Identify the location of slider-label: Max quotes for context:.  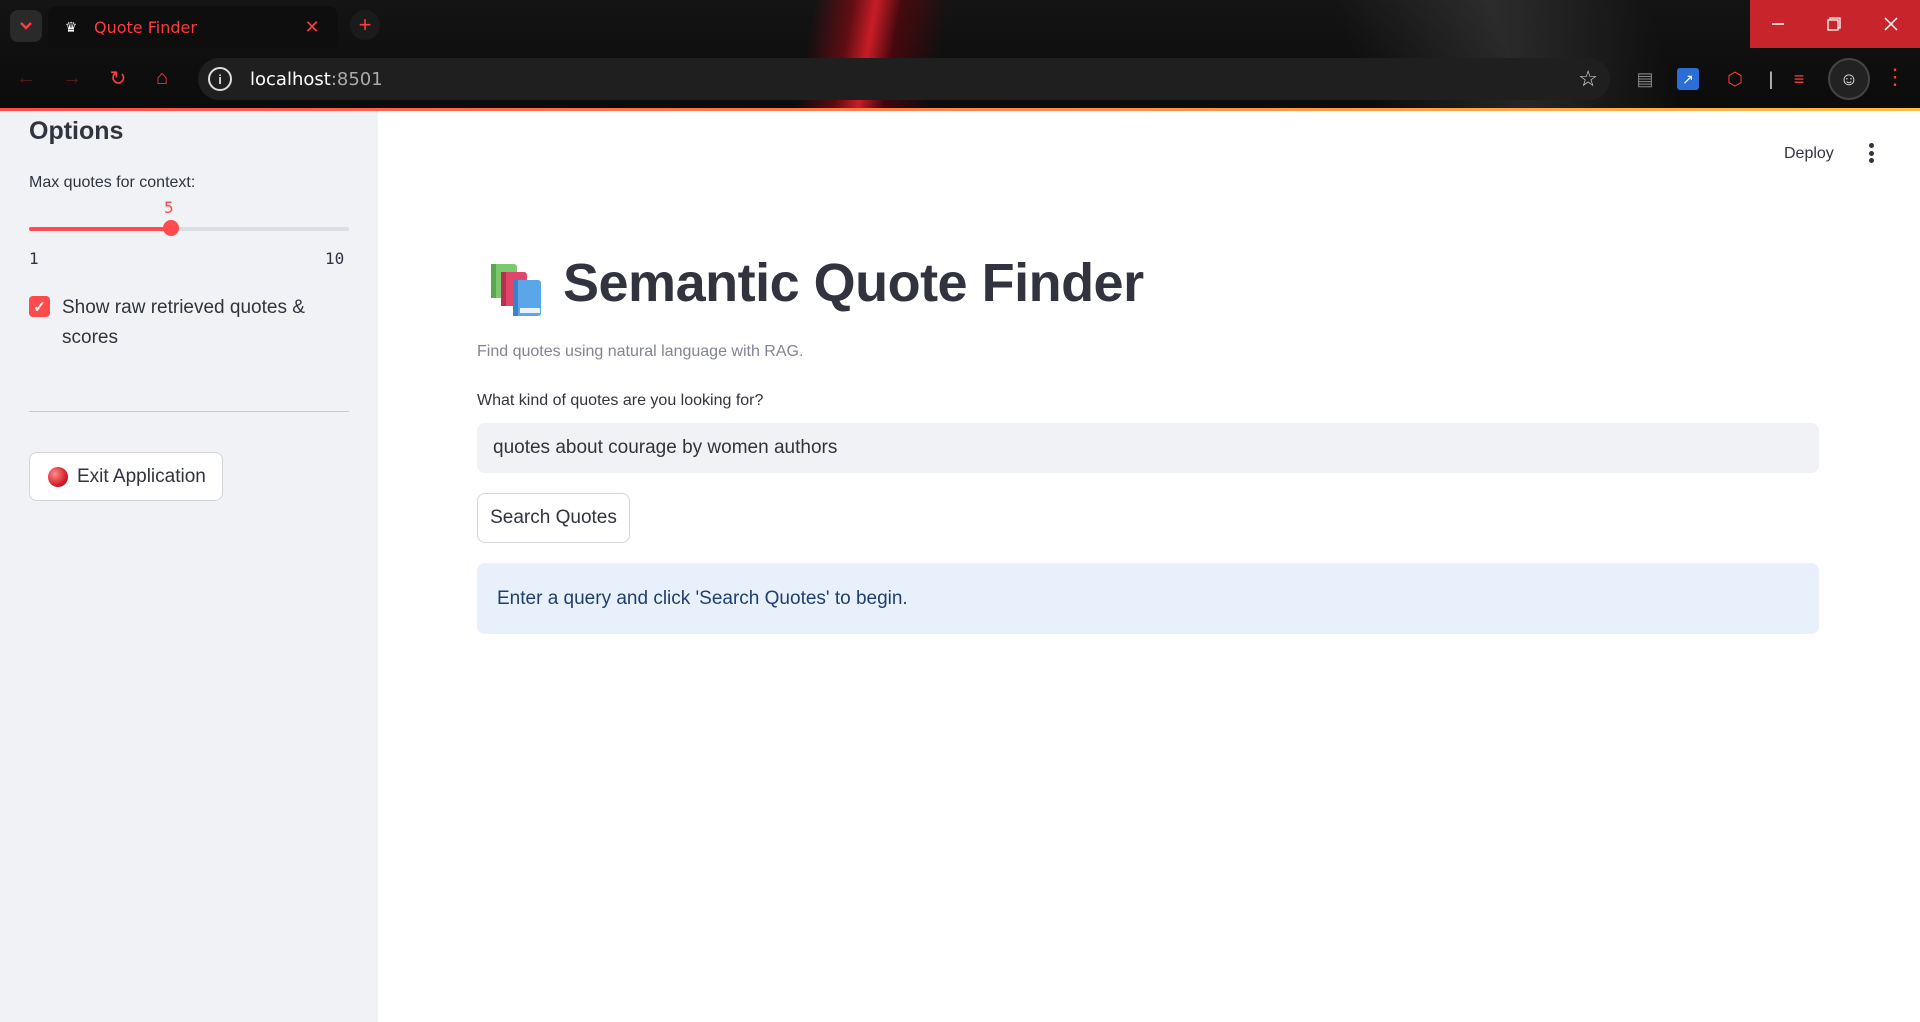
(112, 182).